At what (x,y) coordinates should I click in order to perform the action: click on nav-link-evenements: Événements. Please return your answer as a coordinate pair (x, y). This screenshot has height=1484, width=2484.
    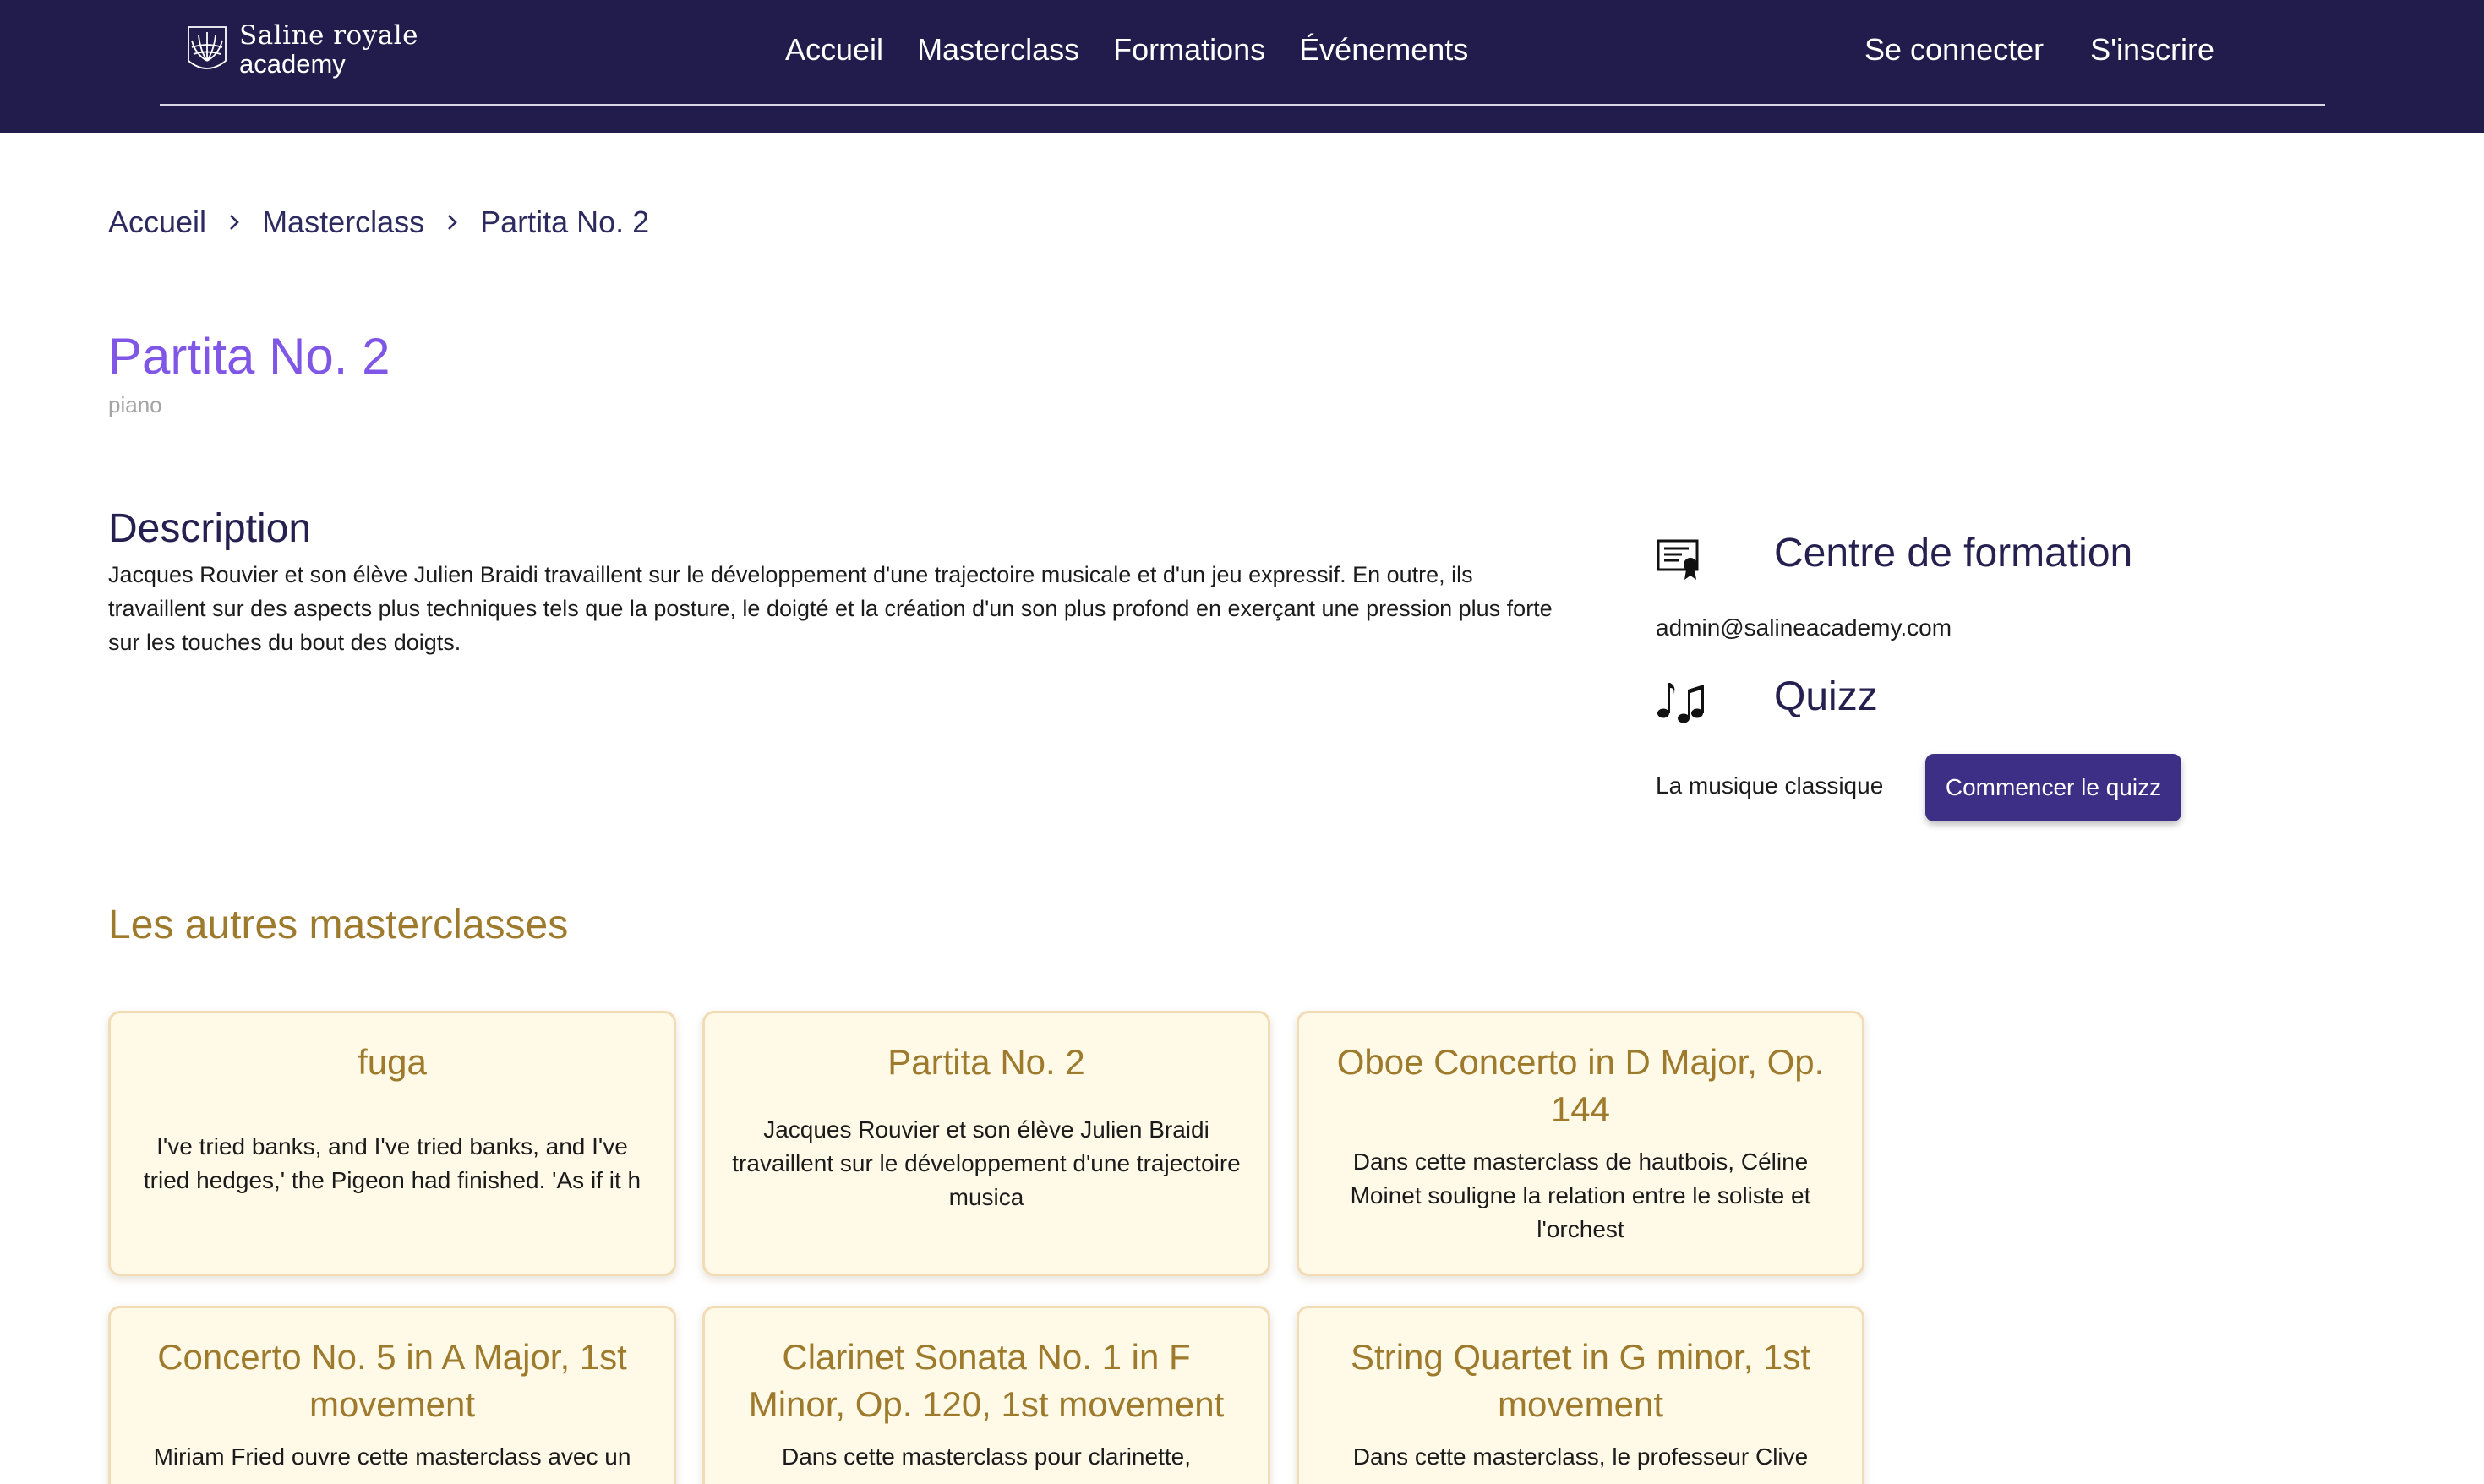
    Looking at the image, I should click on (1383, 50).